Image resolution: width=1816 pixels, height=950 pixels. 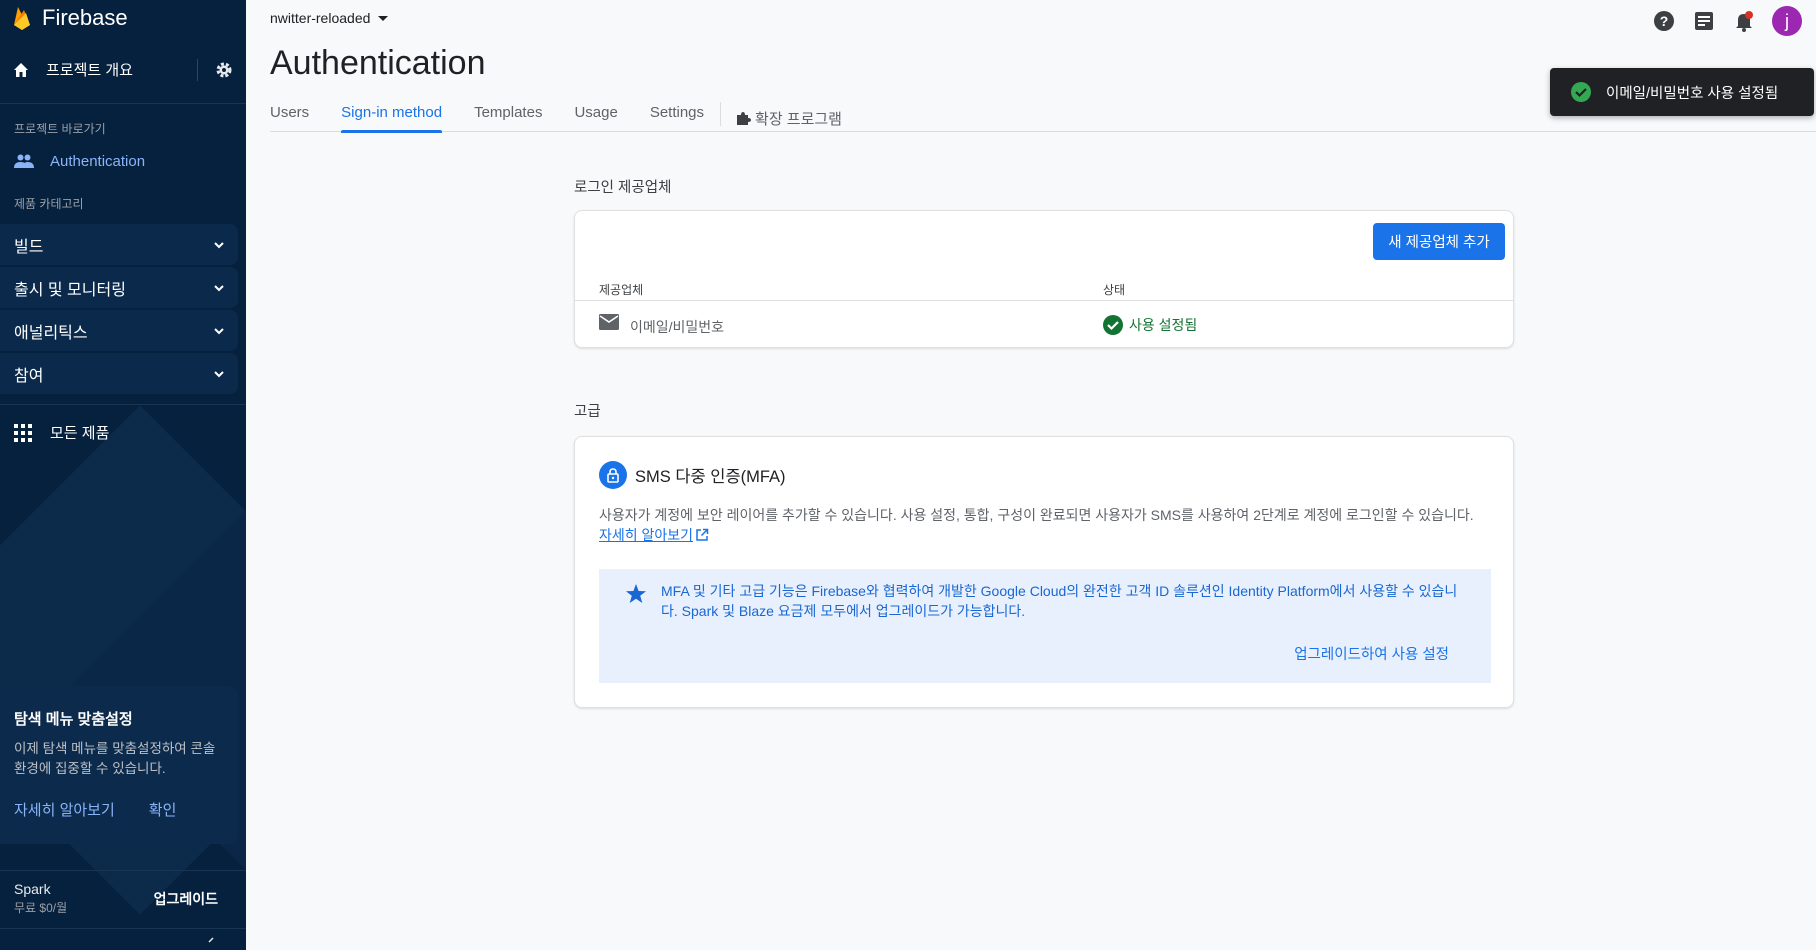 What do you see at coordinates (1114, 290) in the screenshot?
I see `column-header-status: 상태` at bounding box center [1114, 290].